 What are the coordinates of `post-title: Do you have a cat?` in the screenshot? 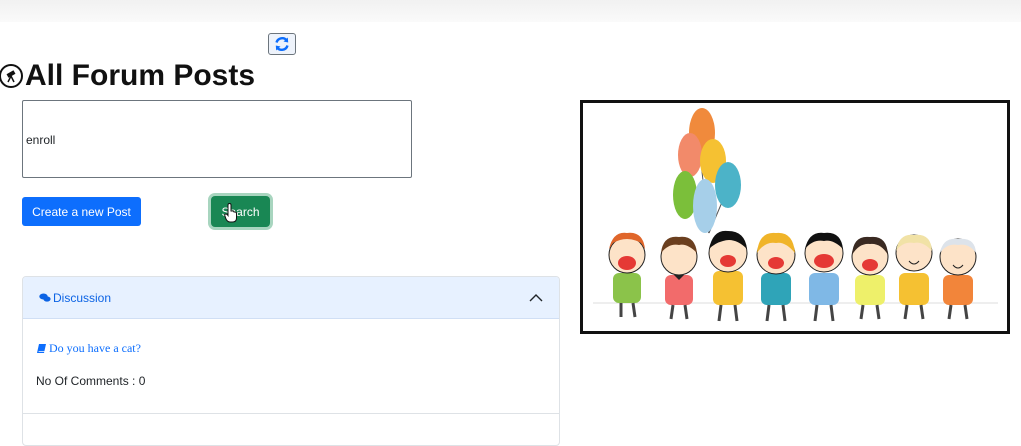 It's located at (95, 348).